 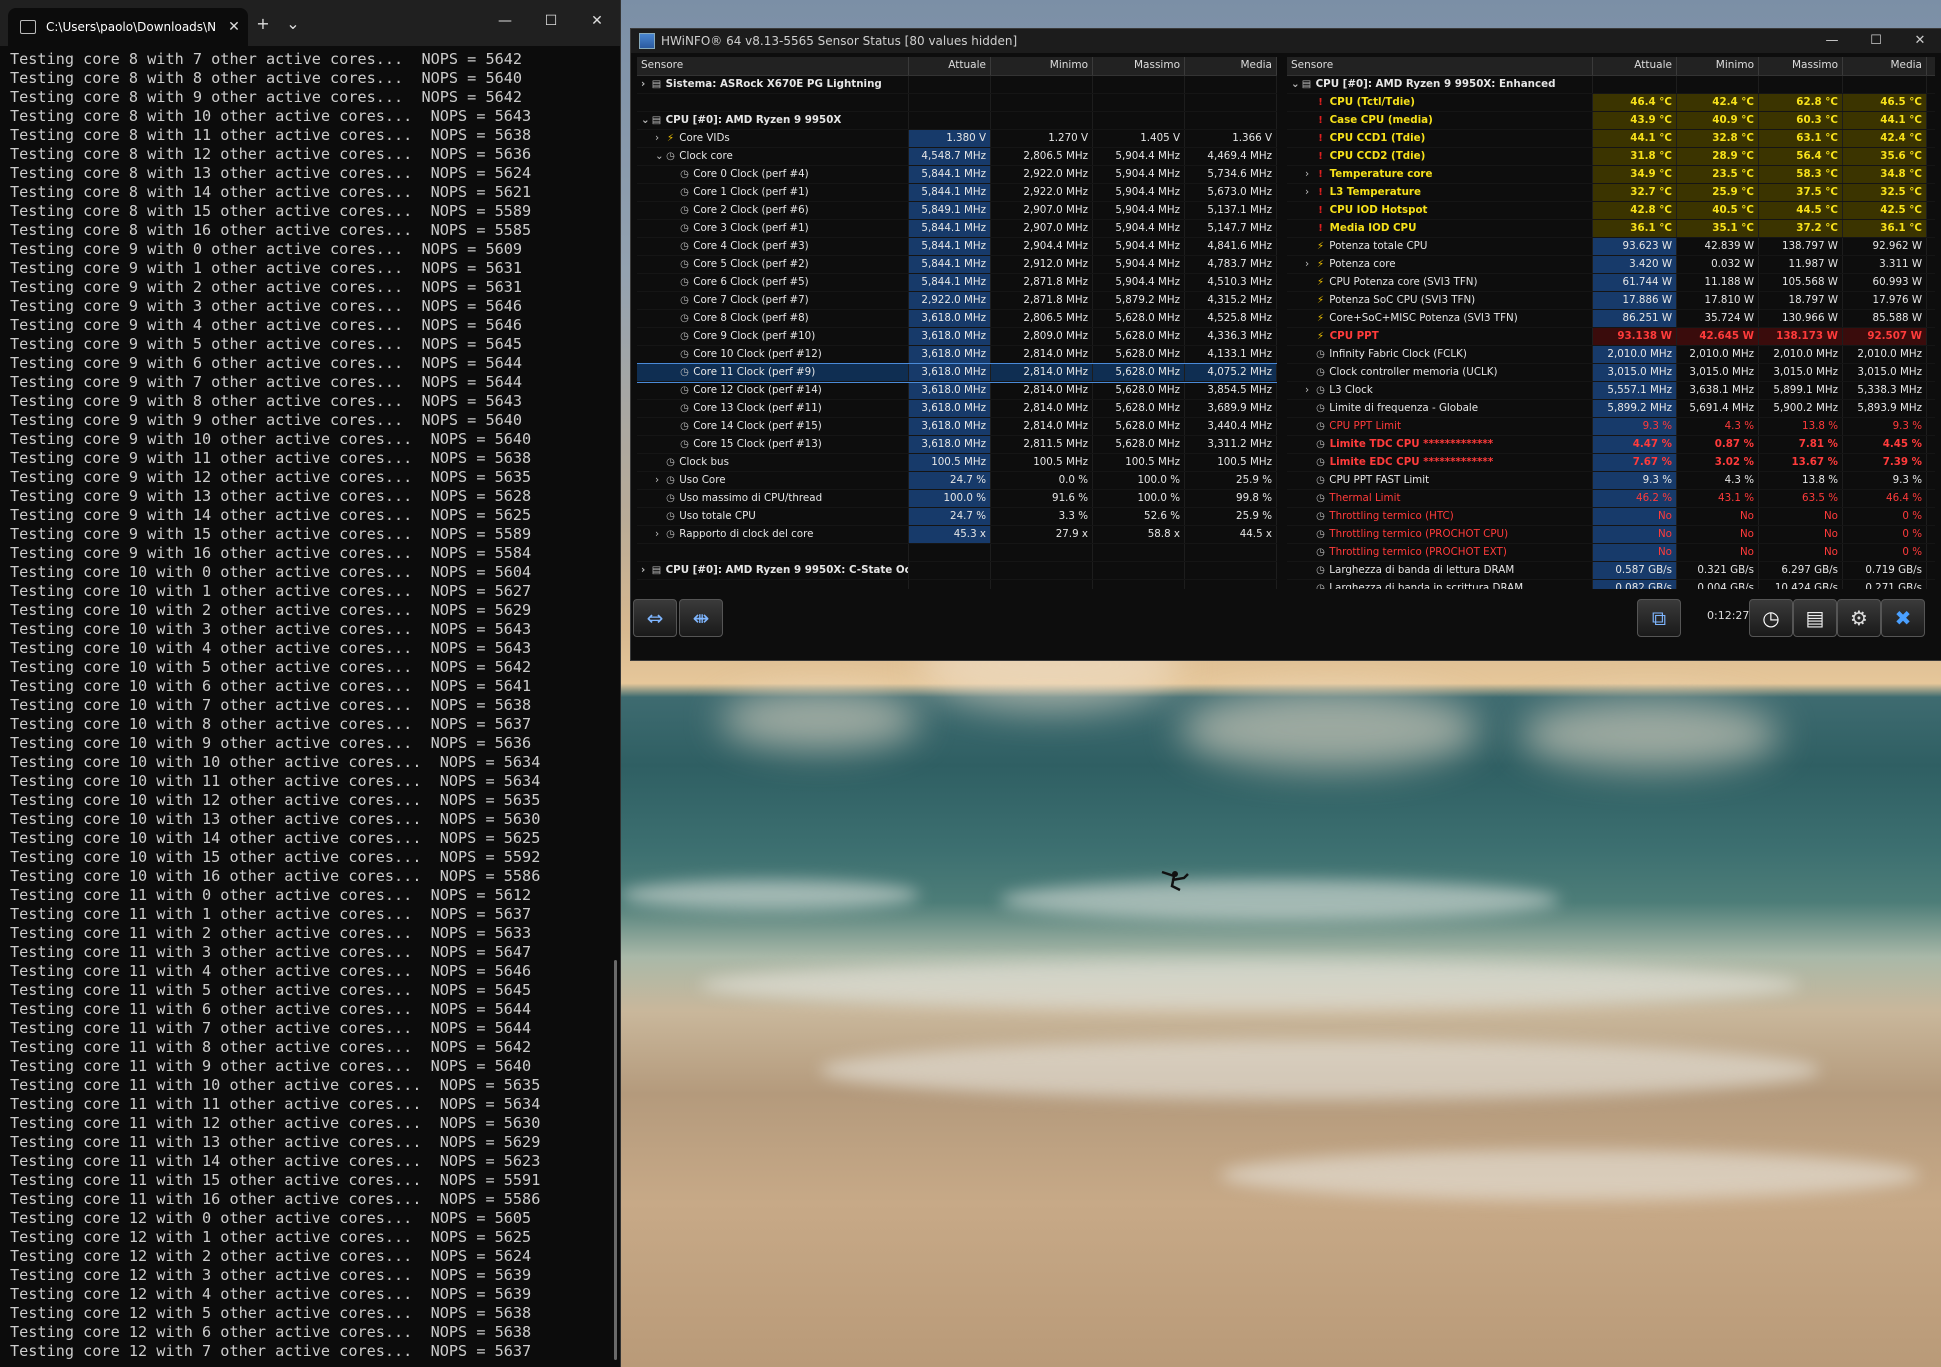 What do you see at coordinates (1635, 66) in the screenshot?
I see `column-header: Attuale` at bounding box center [1635, 66].